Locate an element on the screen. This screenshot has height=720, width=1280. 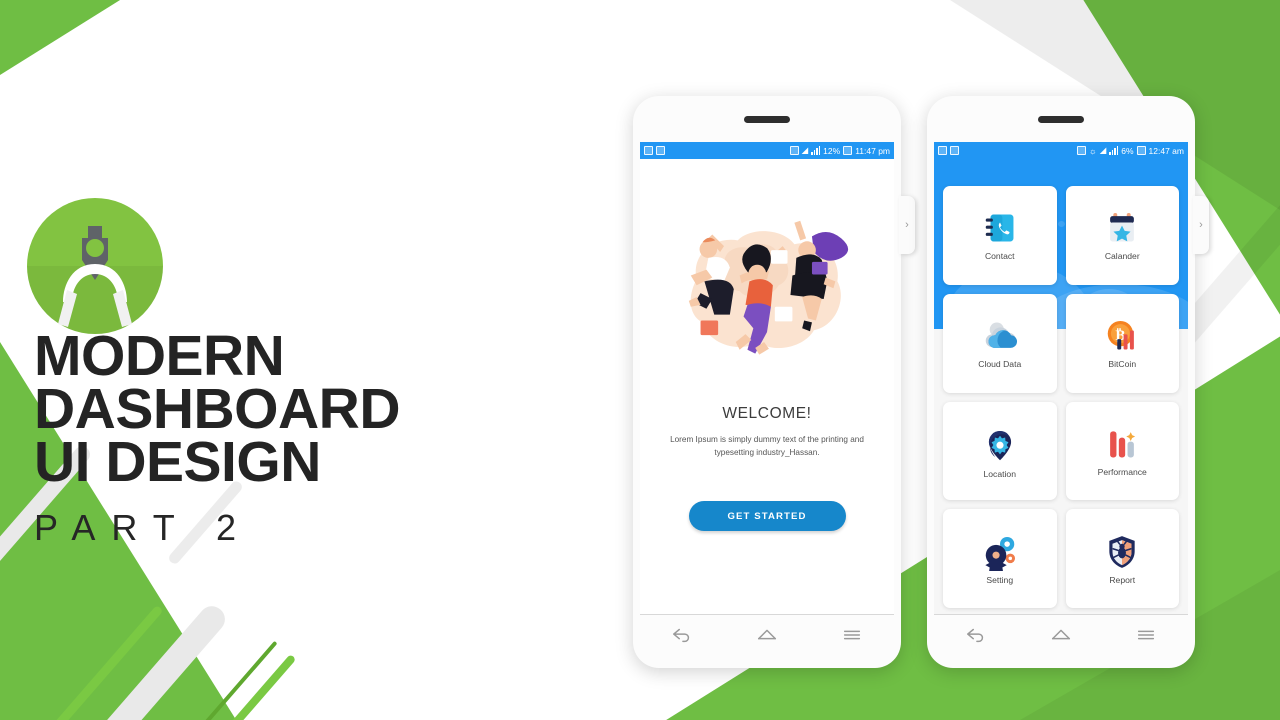
phone-2-status-bar: ☼ ◢ 6% 12:47 am is located at coordinates (1061, 150).